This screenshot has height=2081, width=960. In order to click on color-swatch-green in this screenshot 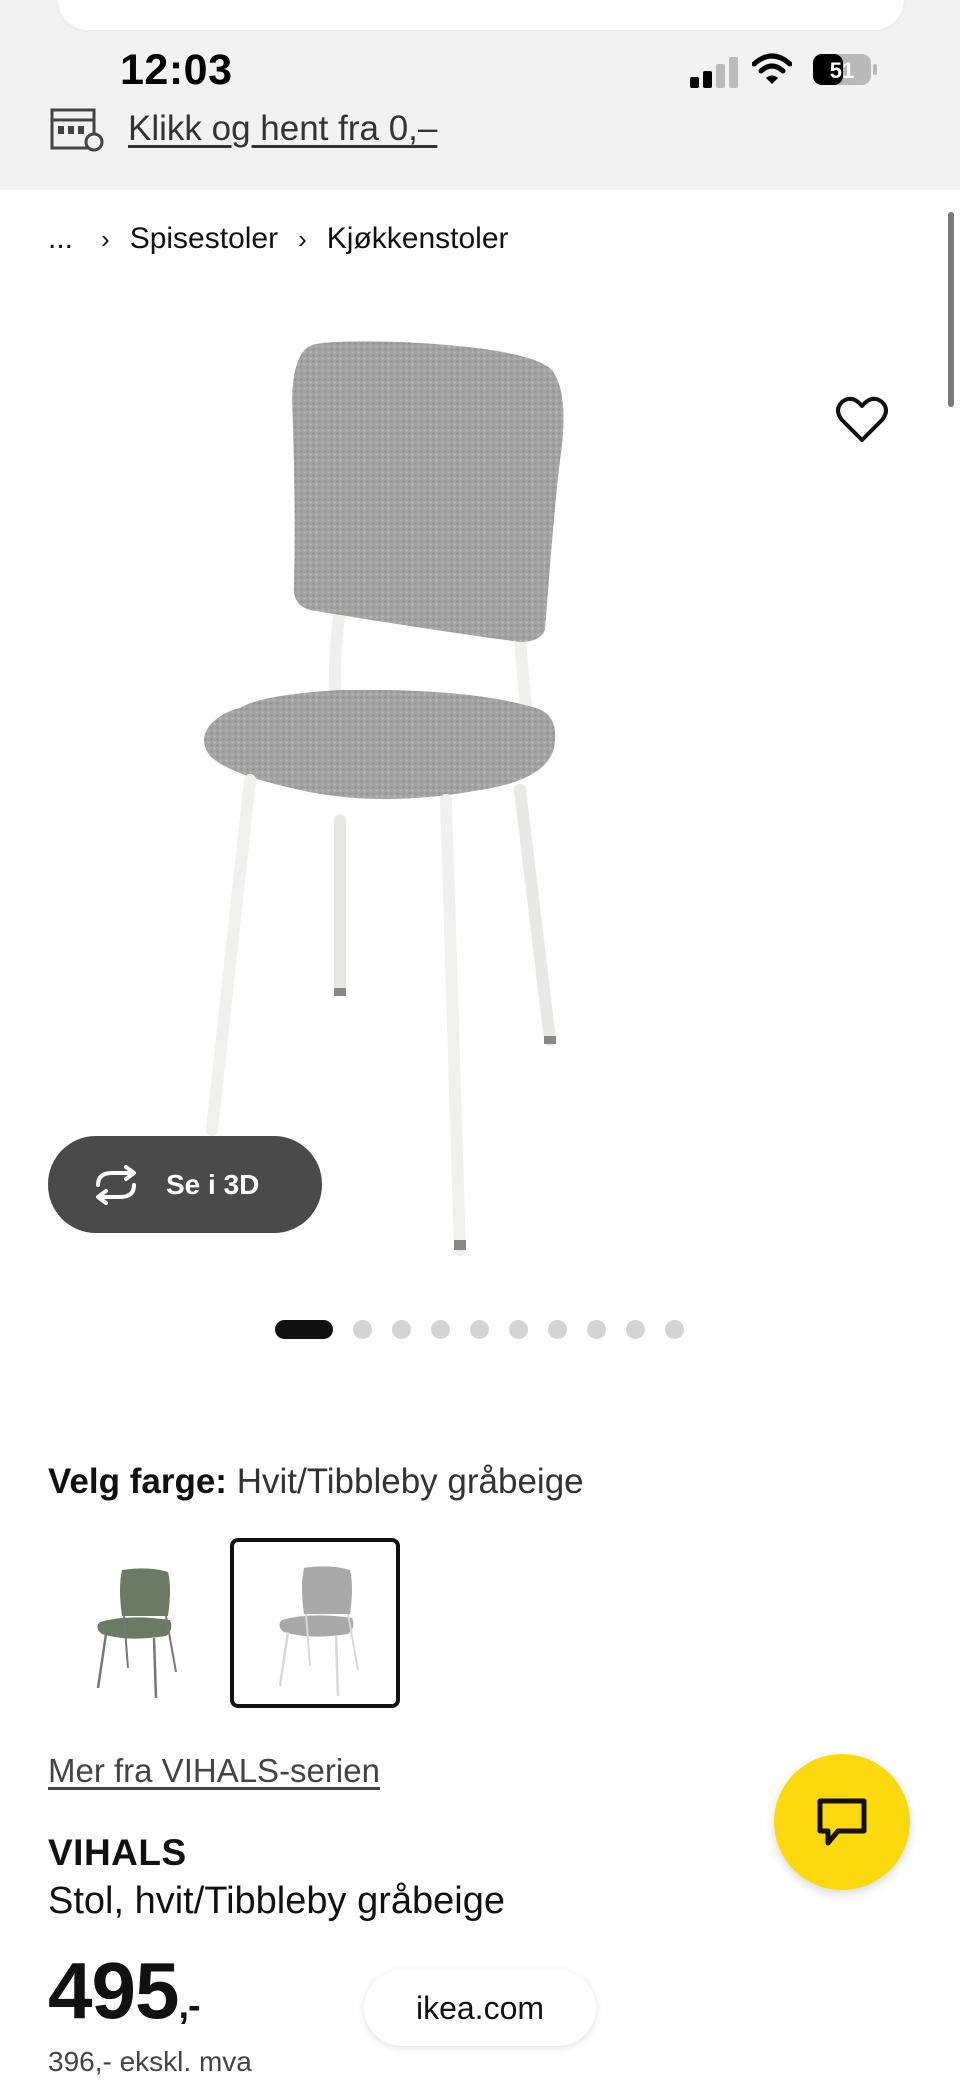, I will do `click(143, 1623)`.